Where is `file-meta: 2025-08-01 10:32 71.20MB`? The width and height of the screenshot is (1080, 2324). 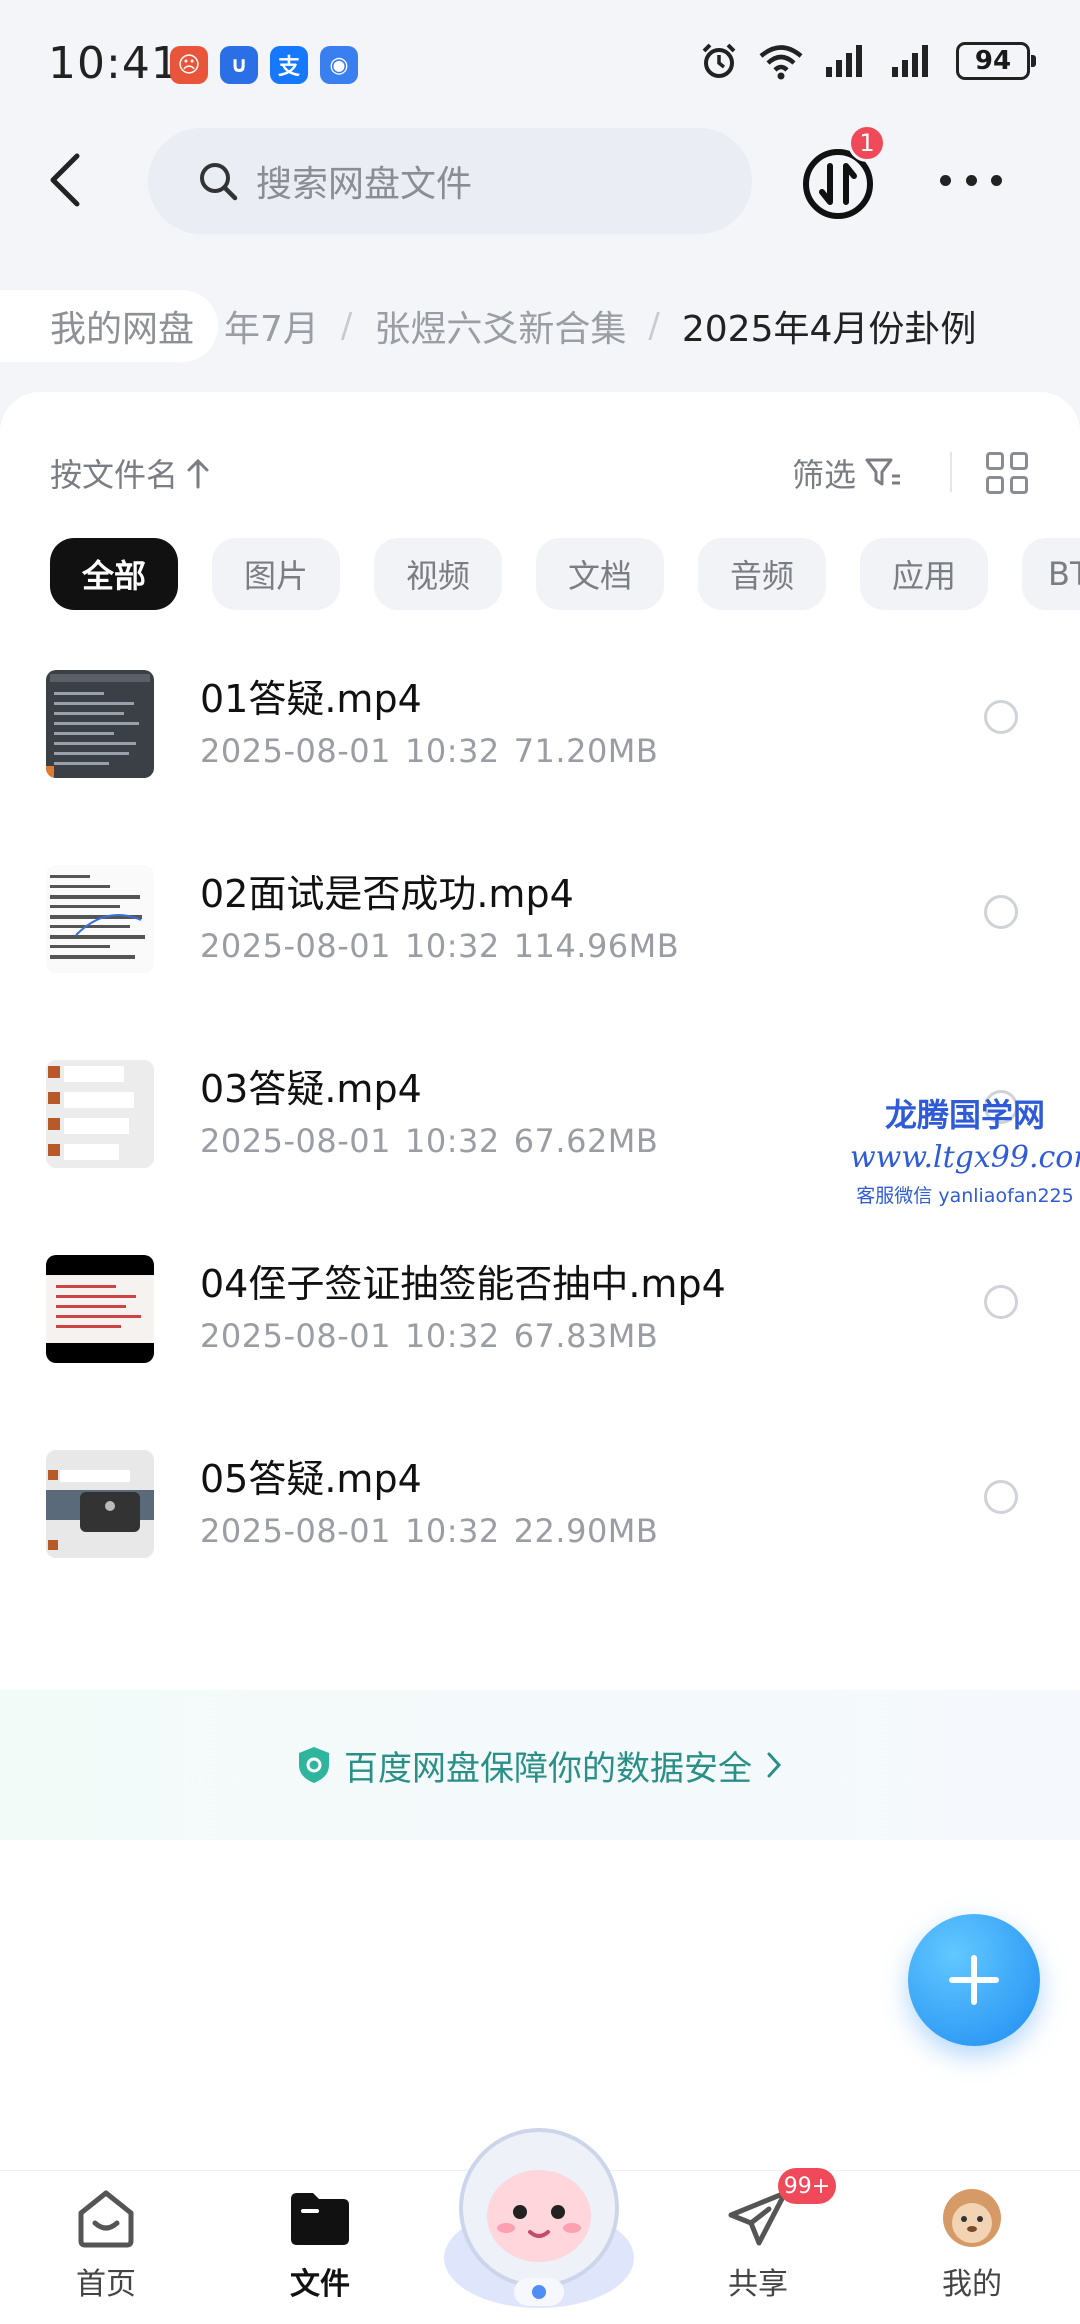 file-meta: 2025-08-01 10:32 71.20MB is located at coordinates (436, 751).